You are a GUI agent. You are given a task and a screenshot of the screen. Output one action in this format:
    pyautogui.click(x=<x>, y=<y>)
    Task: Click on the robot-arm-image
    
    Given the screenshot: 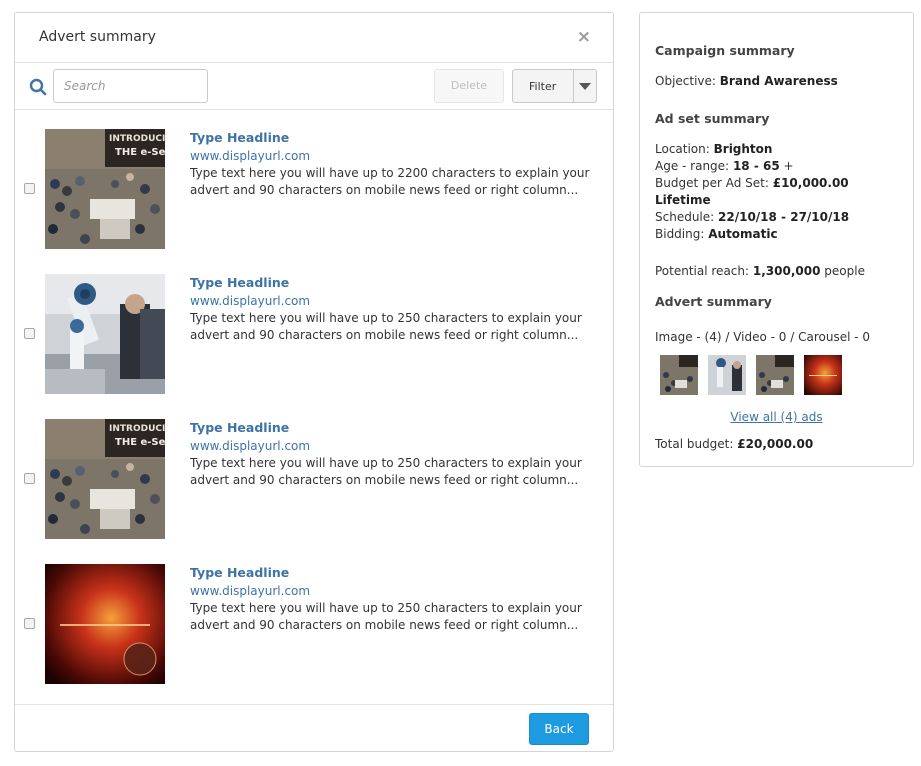 What is the action you would take?
    pyautogui.click(x=105, y=334)
    